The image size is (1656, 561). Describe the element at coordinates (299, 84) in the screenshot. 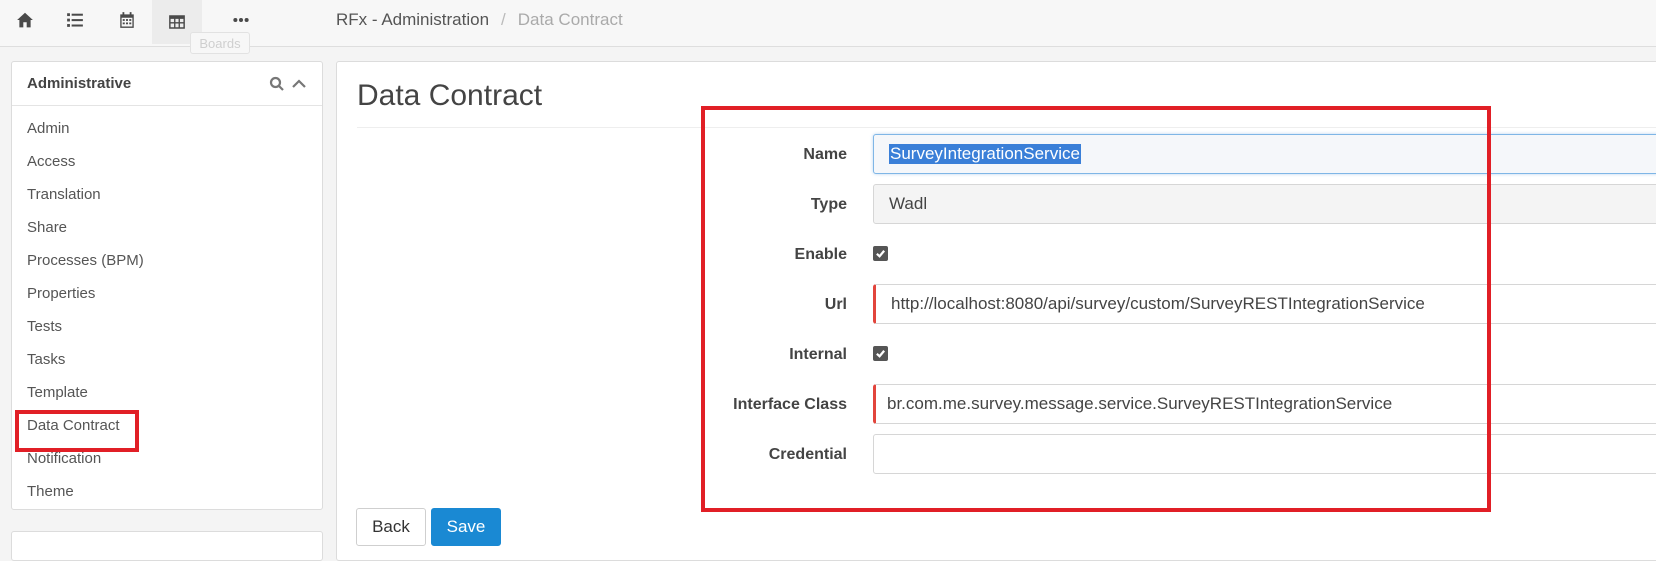

I see `chevron-up-icon` at that location.